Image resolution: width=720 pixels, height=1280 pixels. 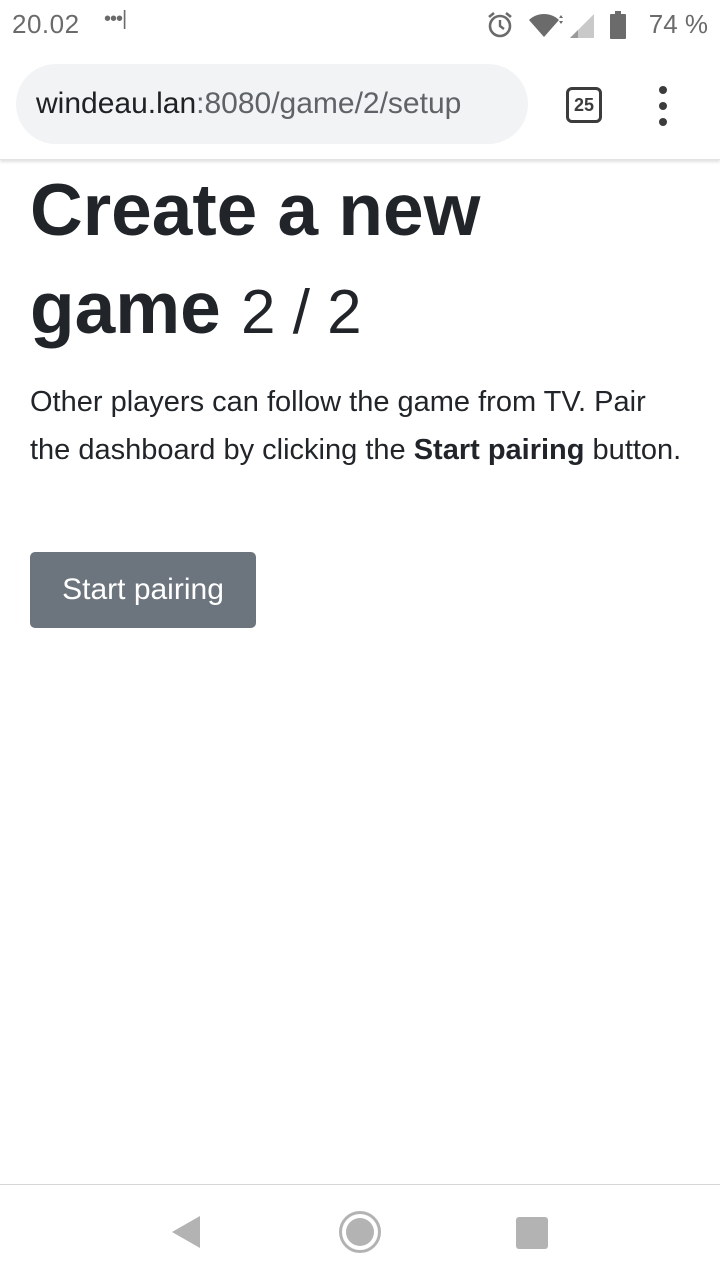 What do you see at coordinates (301, 312) in the screenshot?
I see `step-indicator: 2 / 2` at bounding box center [301, 312].